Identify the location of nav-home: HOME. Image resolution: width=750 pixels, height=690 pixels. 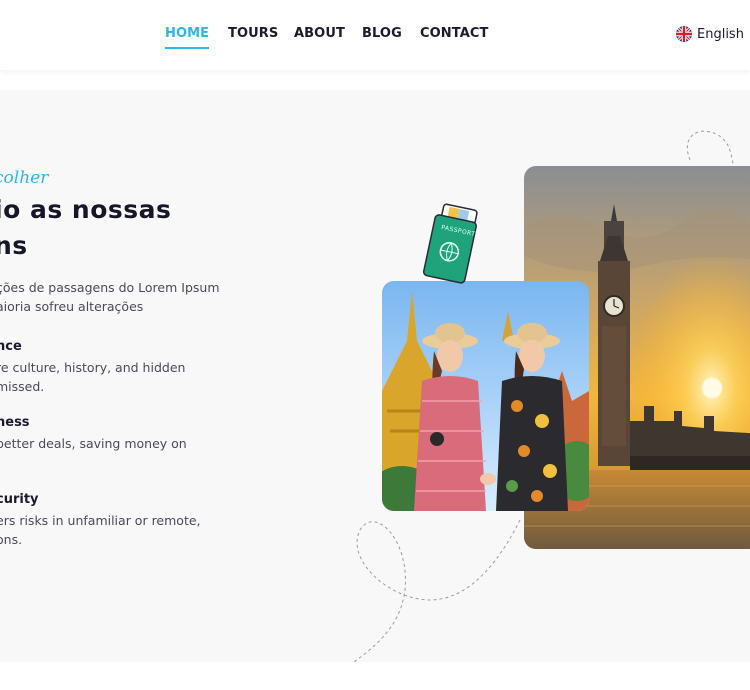
(187, 37).